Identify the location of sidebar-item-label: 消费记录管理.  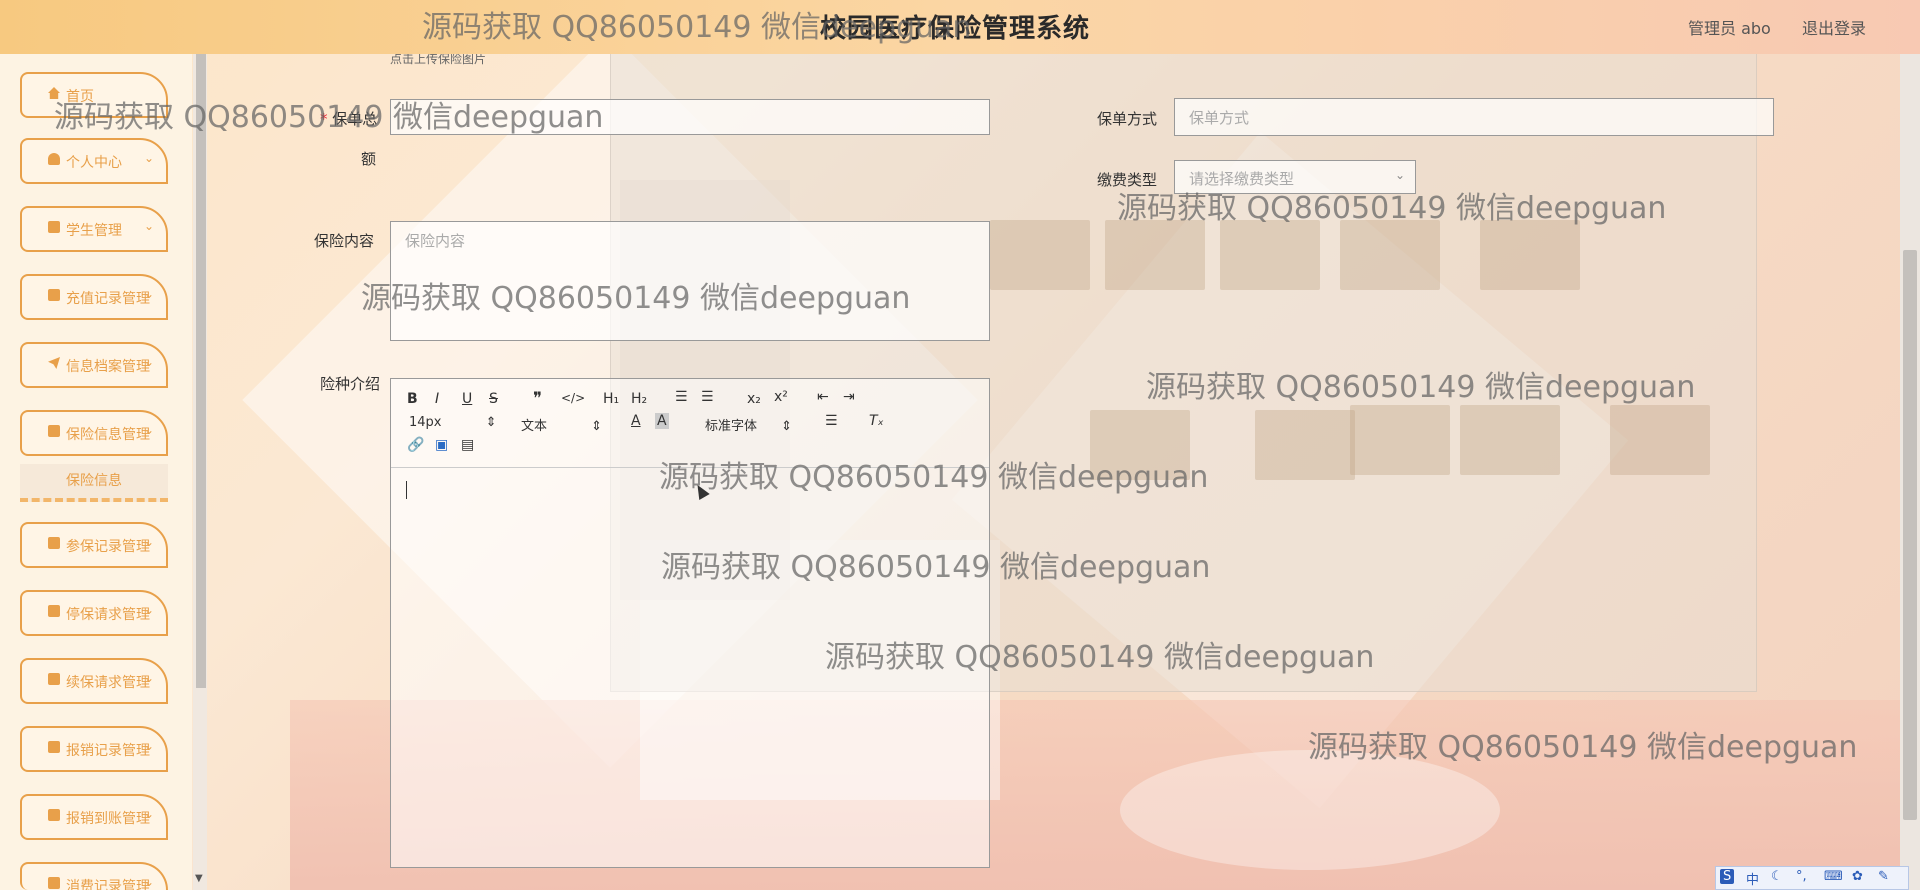
(108, 884).